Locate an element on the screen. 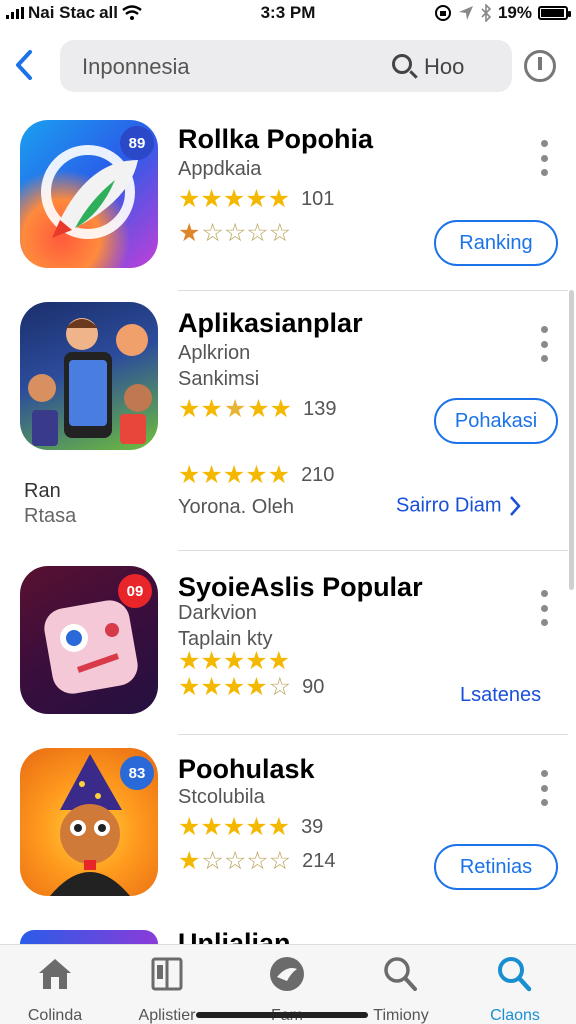  tab-claons: Claons is located at coordinates (515, 989).